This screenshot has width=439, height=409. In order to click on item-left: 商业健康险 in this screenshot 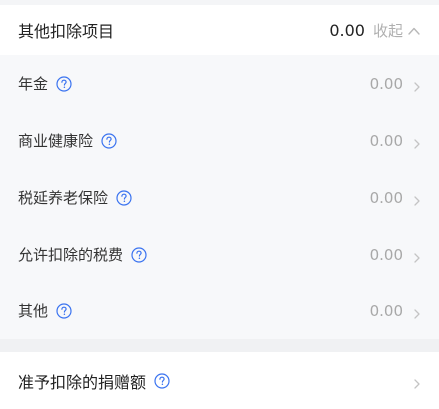, I will do `click(67, 140)`.